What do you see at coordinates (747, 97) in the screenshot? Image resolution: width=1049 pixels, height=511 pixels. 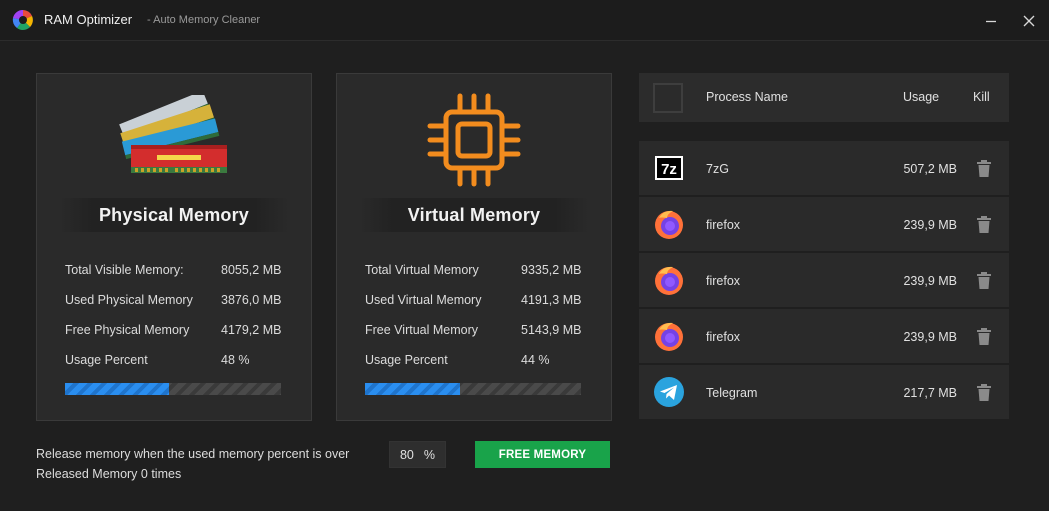 I see `process-name-header: Process Name` at bounding box center [747, 97].